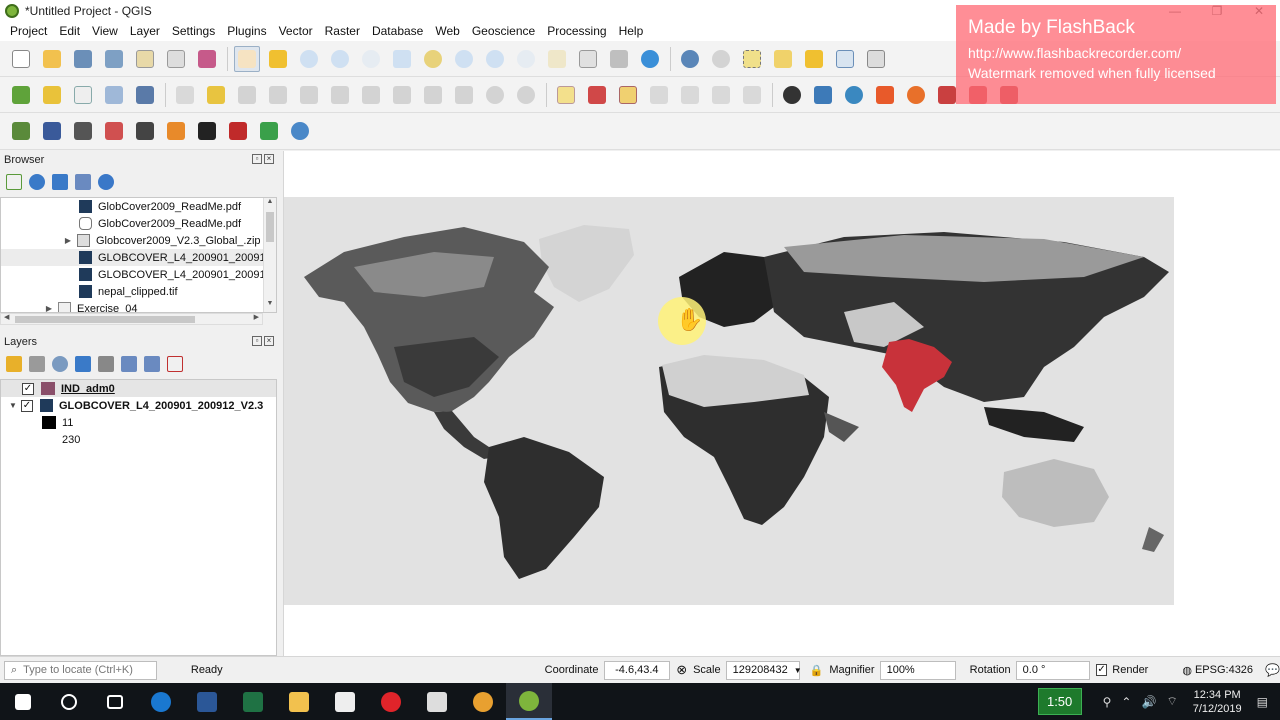 This screenshot has width=1280, height=720. What do you see at coordinates (681, 670) in the screenshot?
I see `extents-toggle-icon: ⊗` at bounding box center [681, 670].